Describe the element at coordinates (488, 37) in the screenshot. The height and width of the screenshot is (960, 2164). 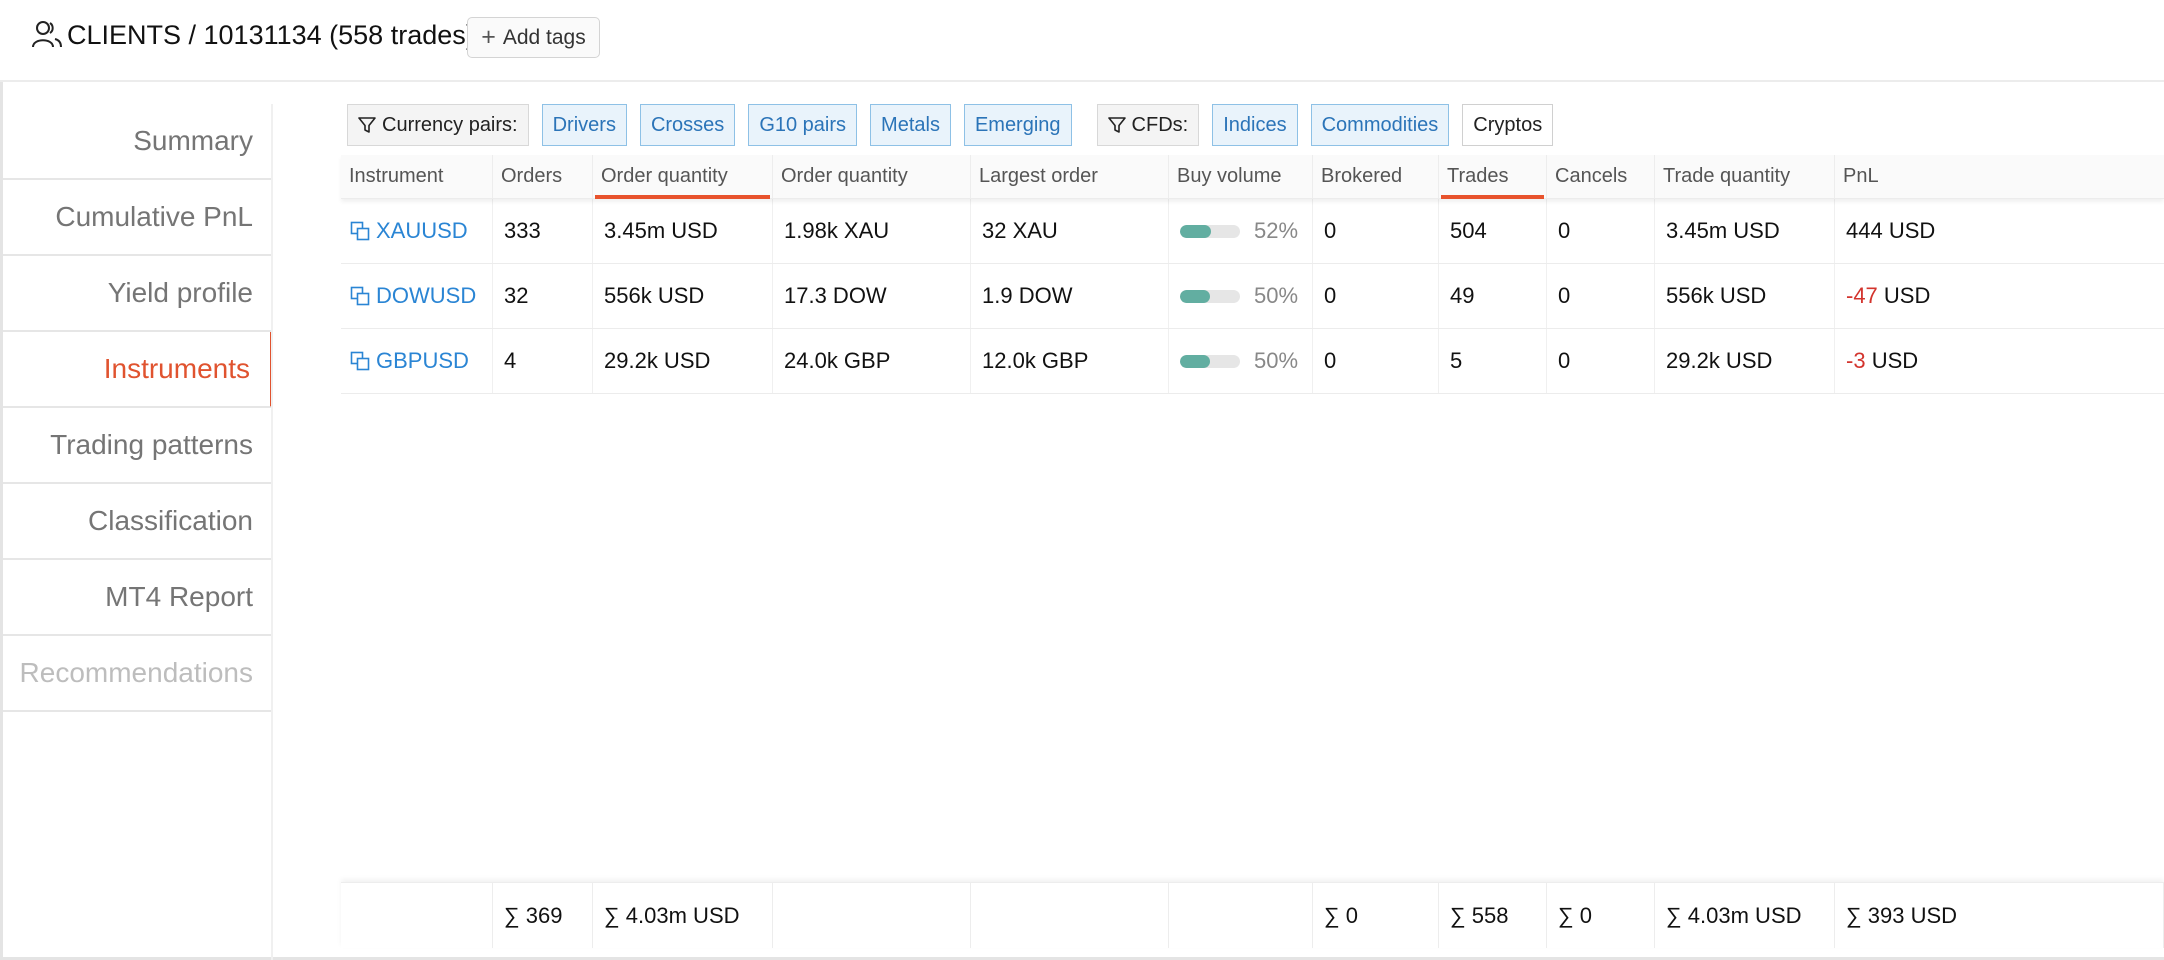
I see `plus-icon: +` at that location.